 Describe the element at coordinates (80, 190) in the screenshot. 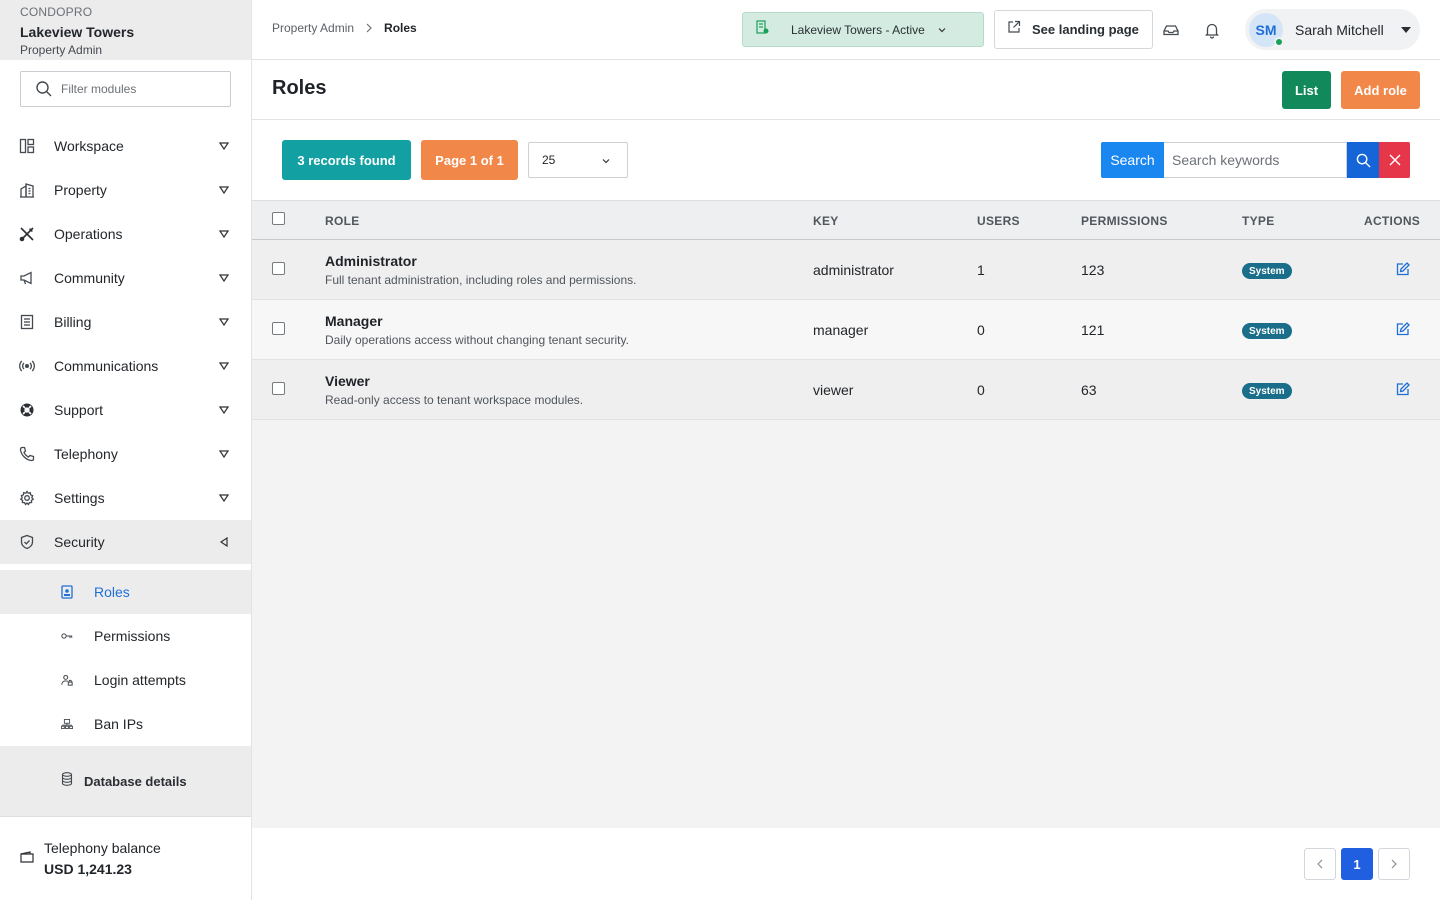

I see `sidebar-item-label: Property` at that location.